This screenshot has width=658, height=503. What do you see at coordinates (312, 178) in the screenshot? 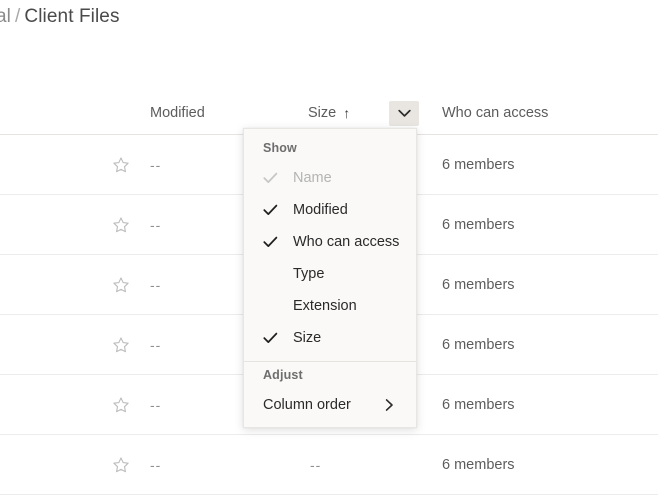
I see `menu-item-label: Name` at bounding box center [312, 178].